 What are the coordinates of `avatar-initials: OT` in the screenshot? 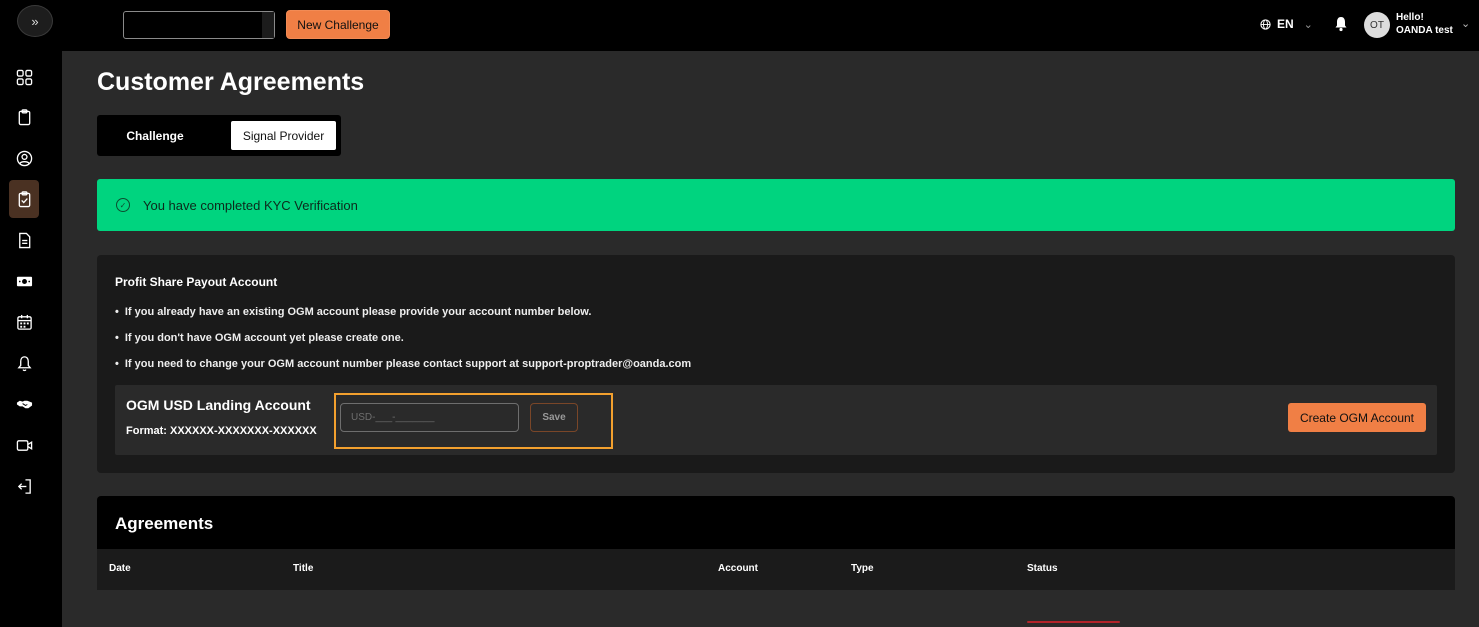 It's located at (1377, 25).